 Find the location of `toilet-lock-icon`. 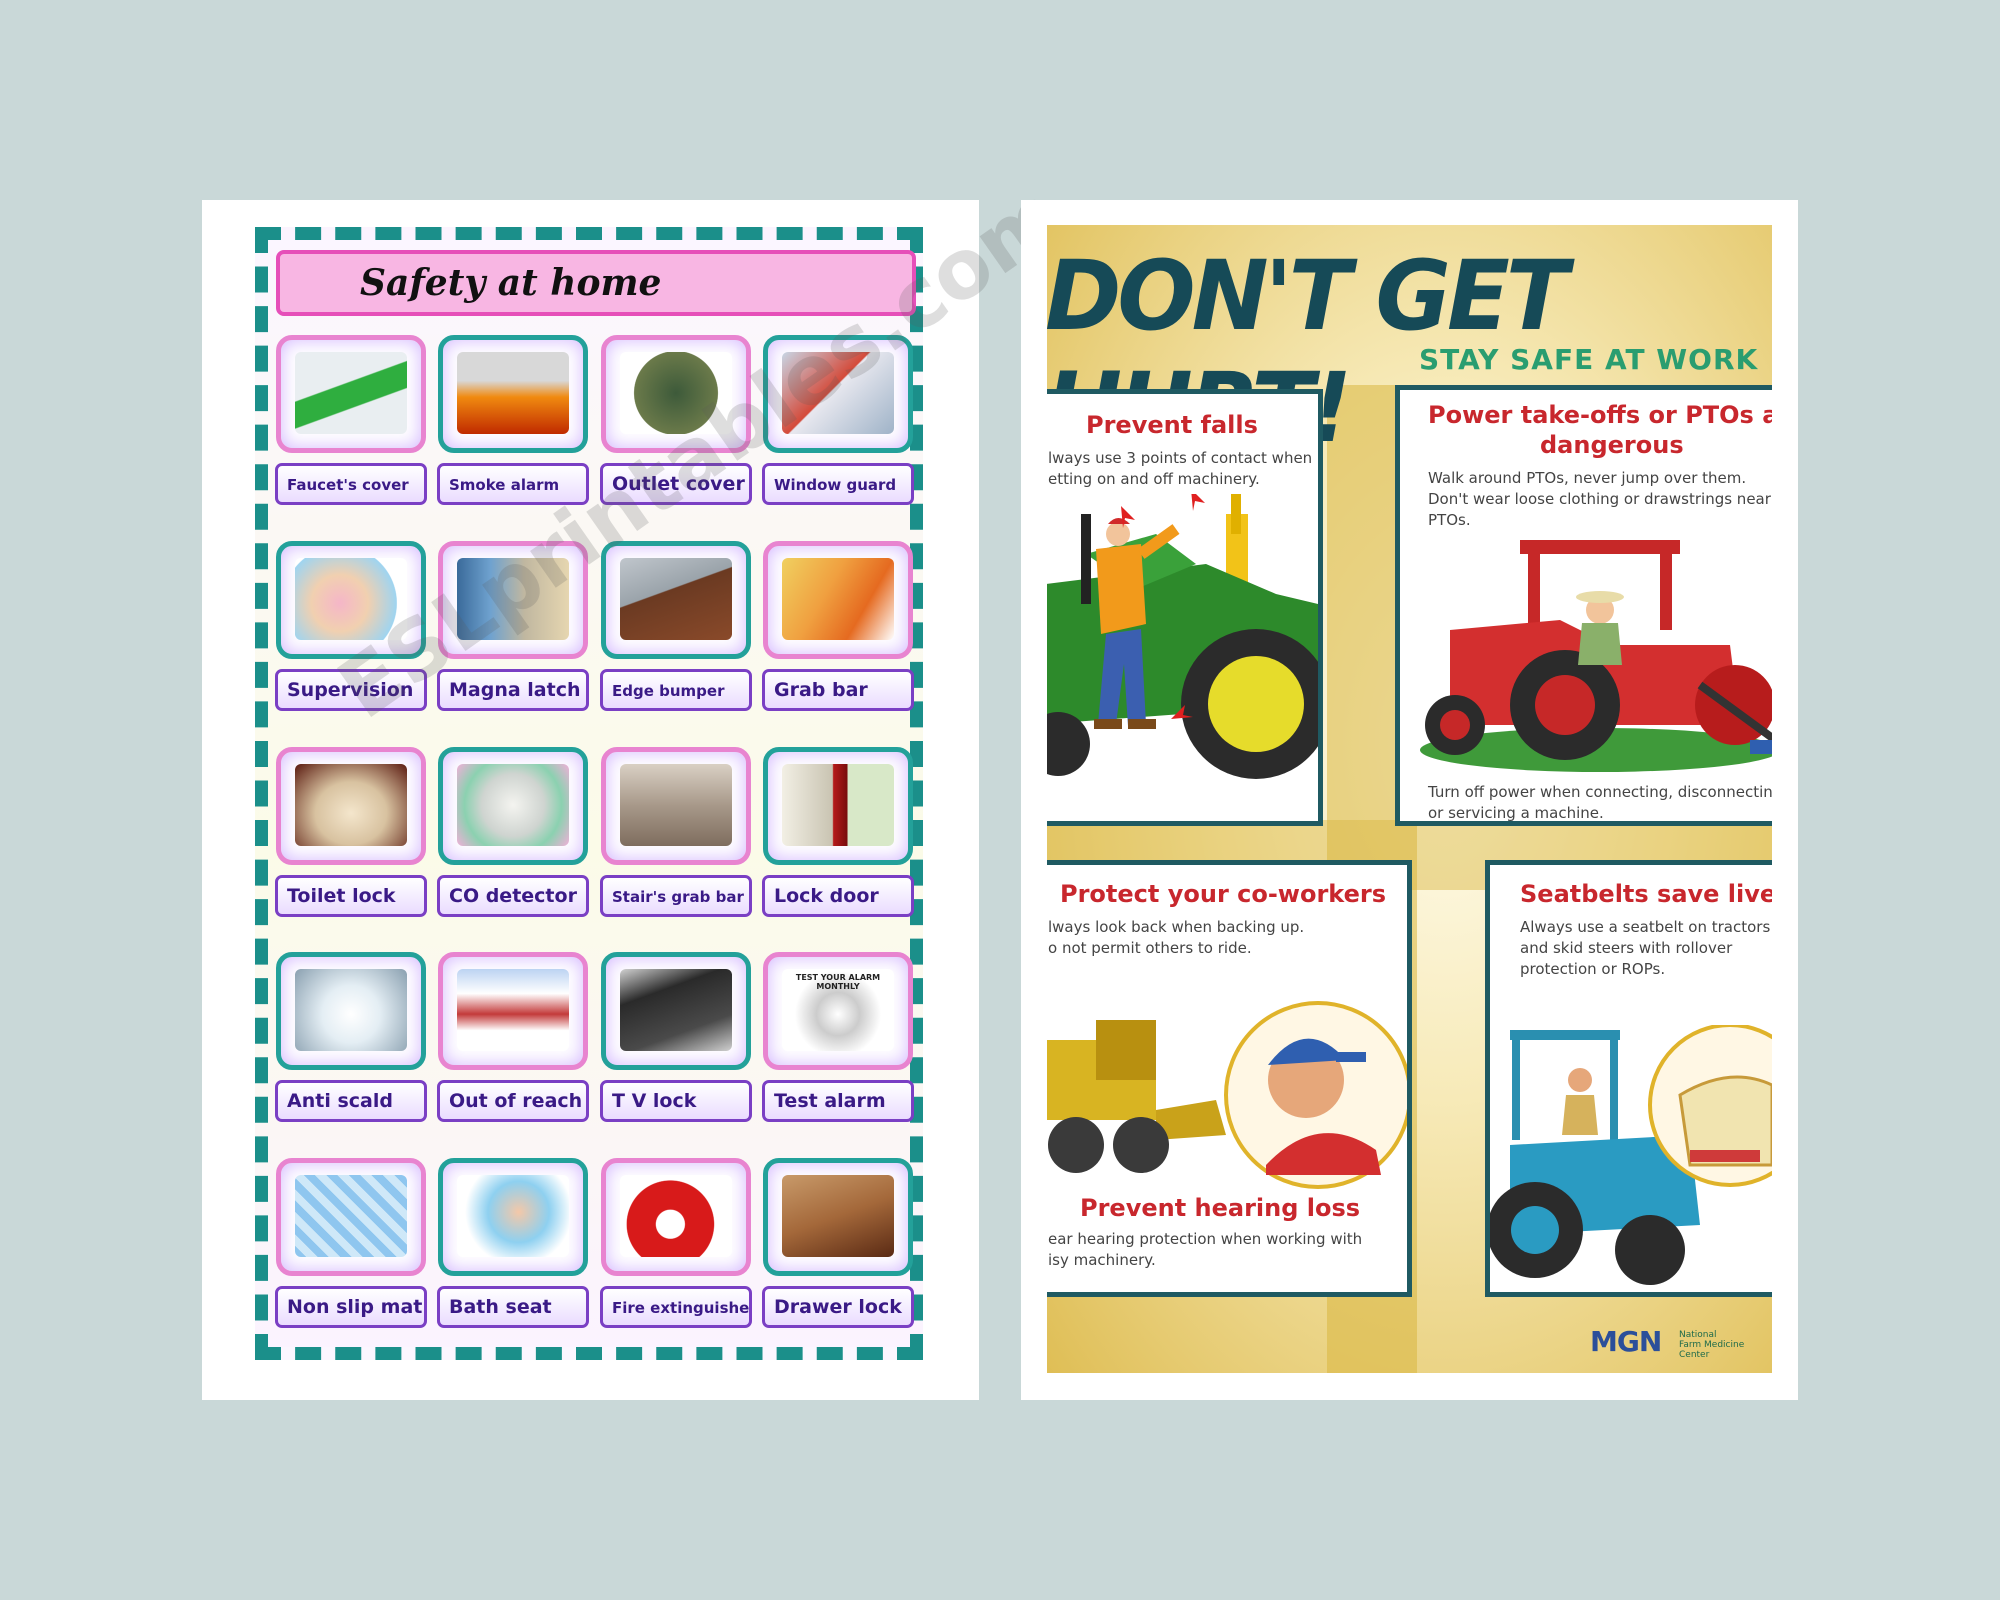

toilet-lock-icon is located at coordinates (351, 805).